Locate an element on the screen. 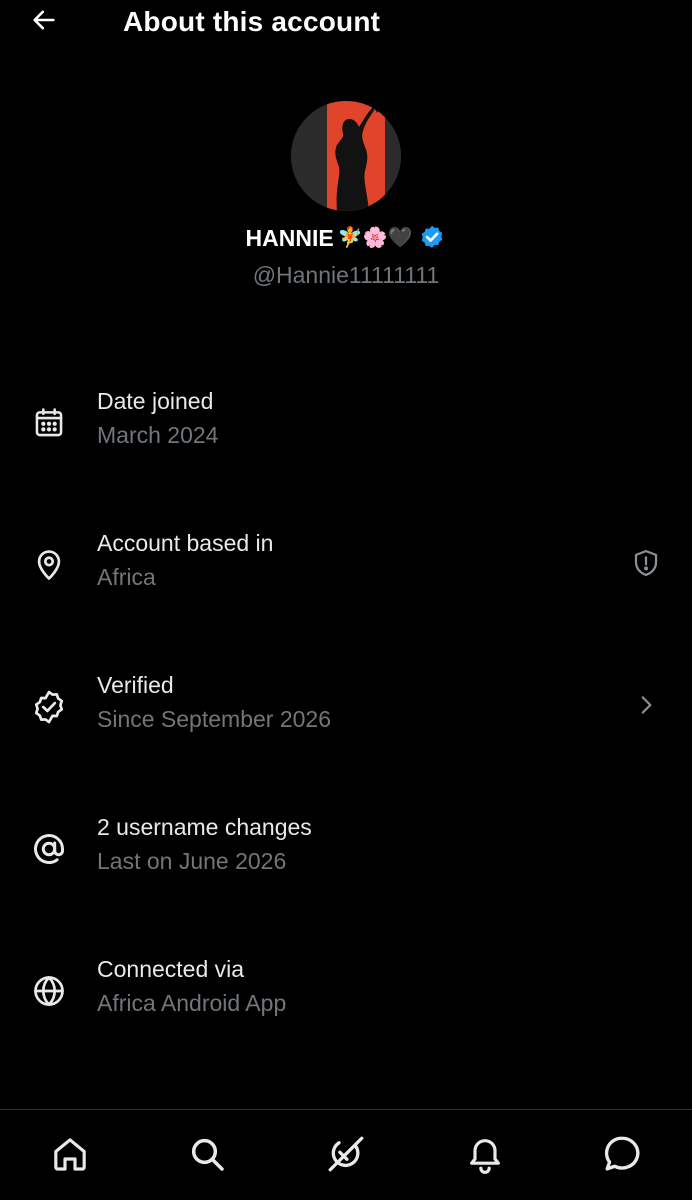  grok-icon is located at coordinates (346, 1156).